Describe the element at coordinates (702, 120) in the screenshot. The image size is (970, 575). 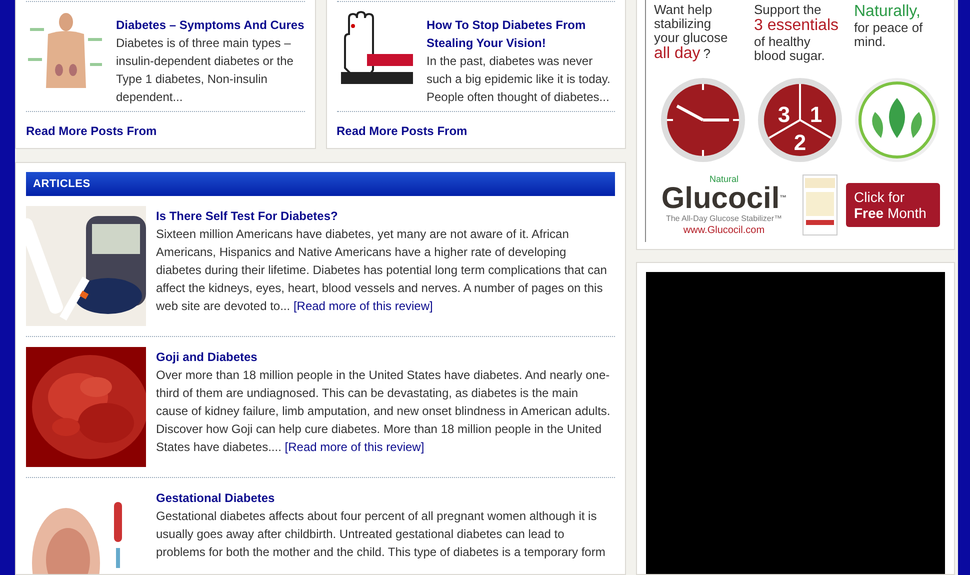
I see `clock-icon` at that location.